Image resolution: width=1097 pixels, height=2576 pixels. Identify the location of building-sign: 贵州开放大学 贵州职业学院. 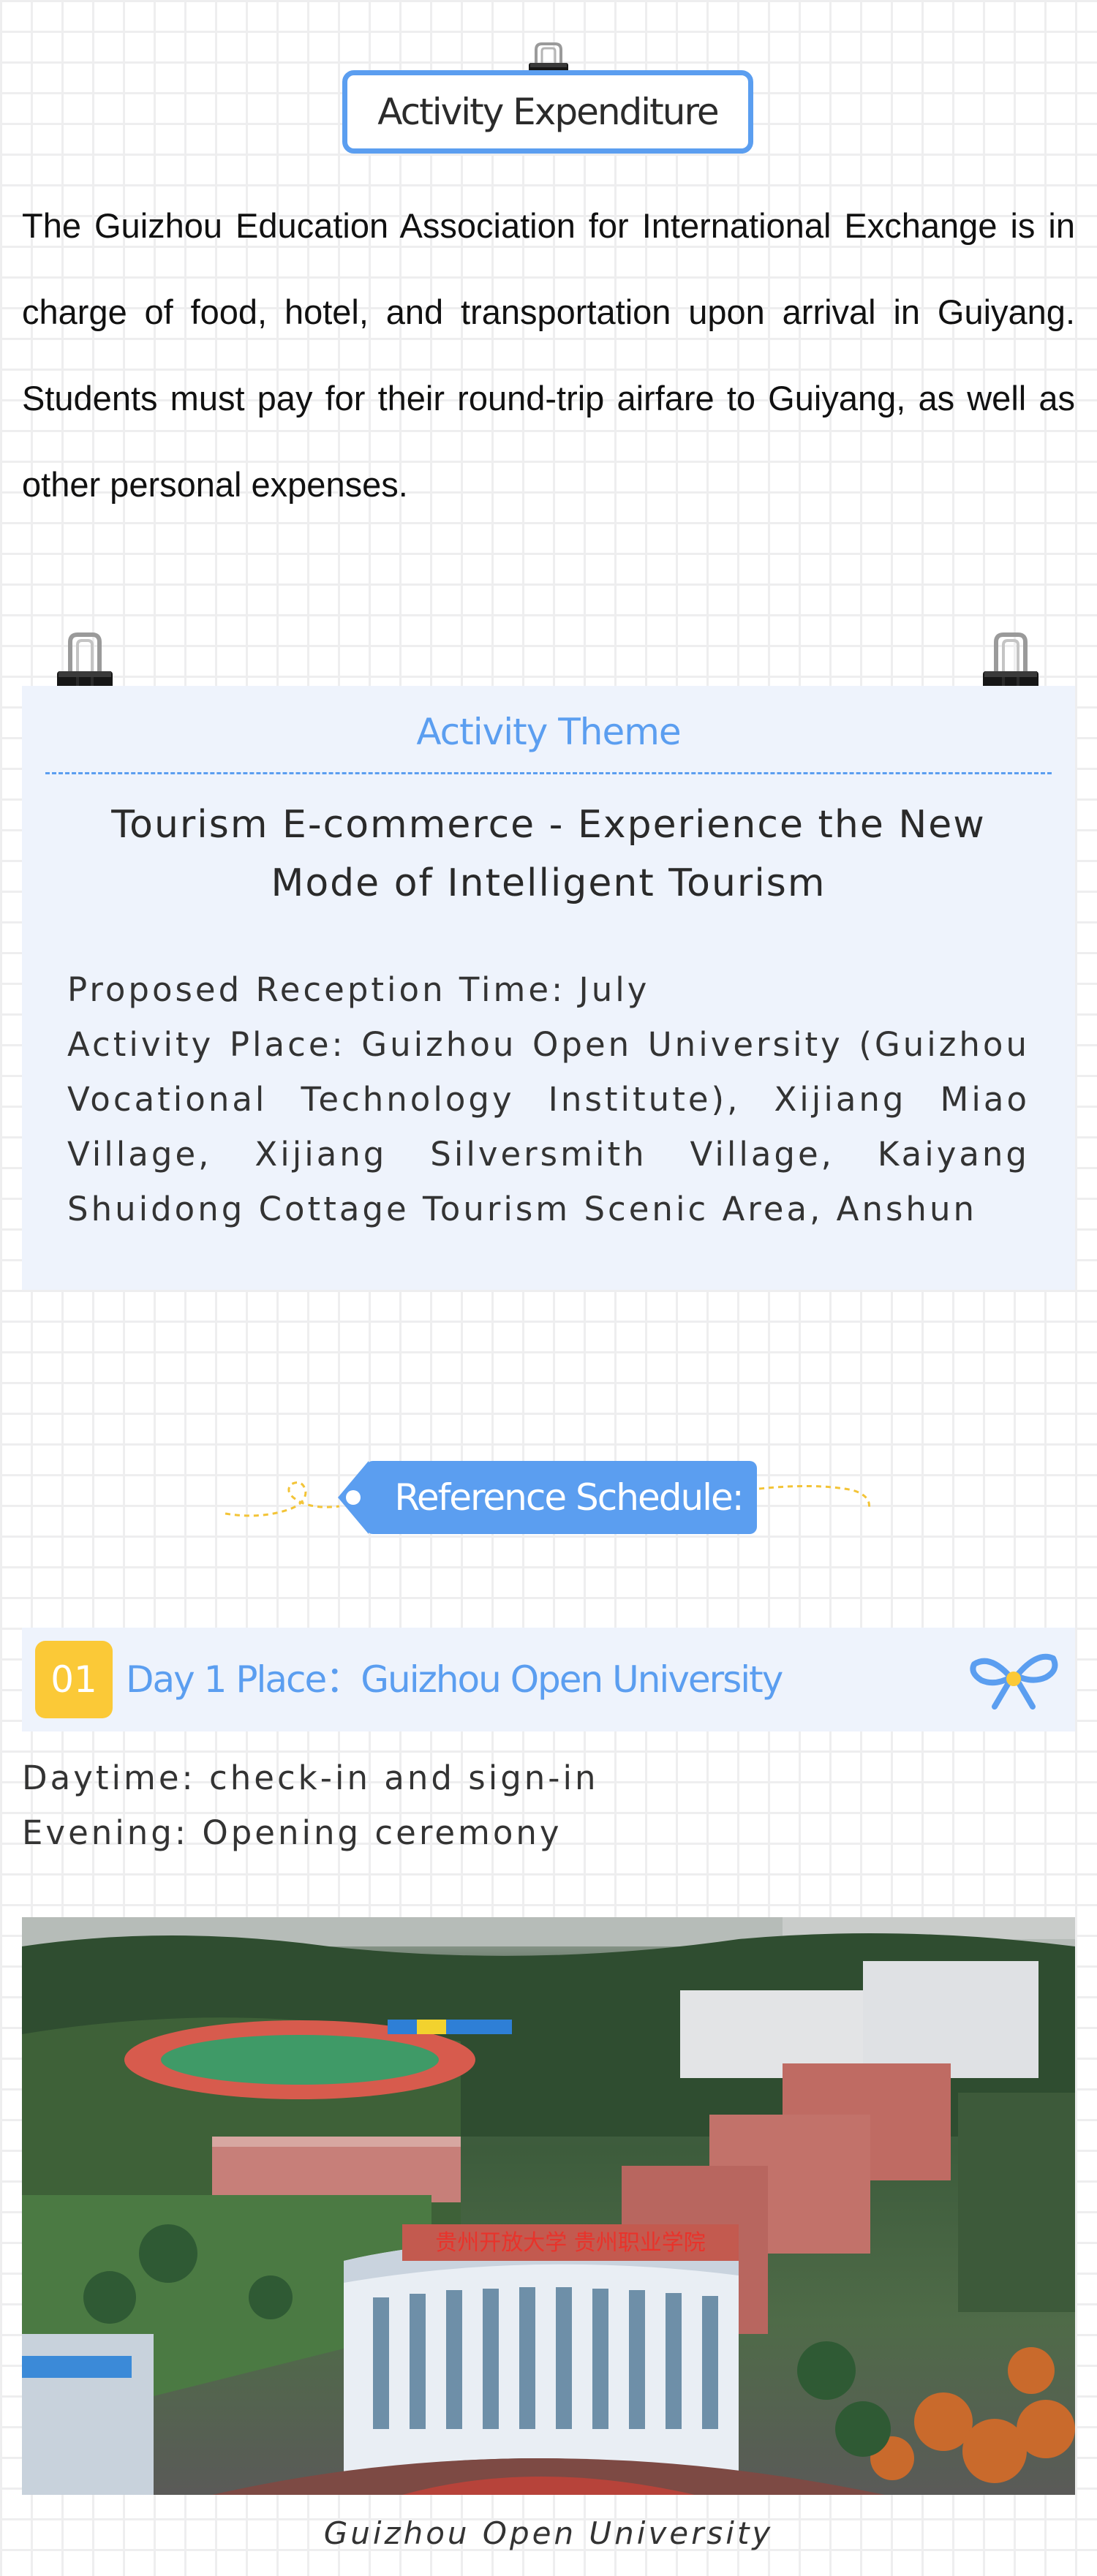
(570, 2243).